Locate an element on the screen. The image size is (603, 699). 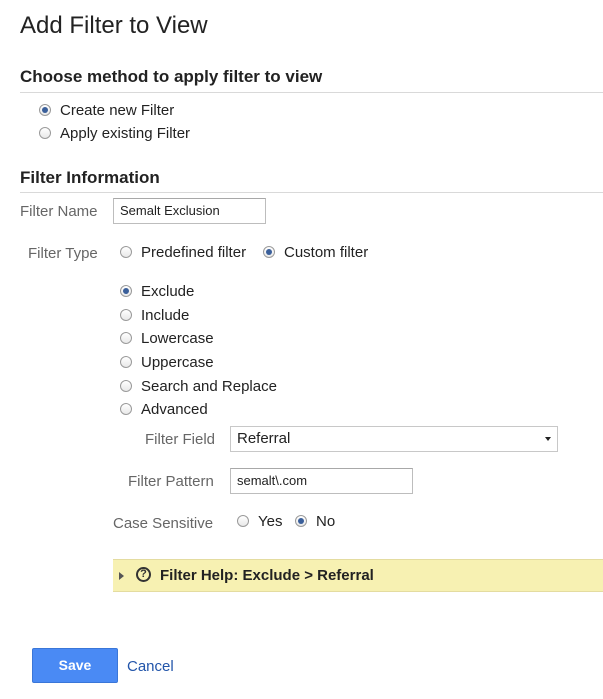
expand-arrow-icon is located at coordinates (121, 576).